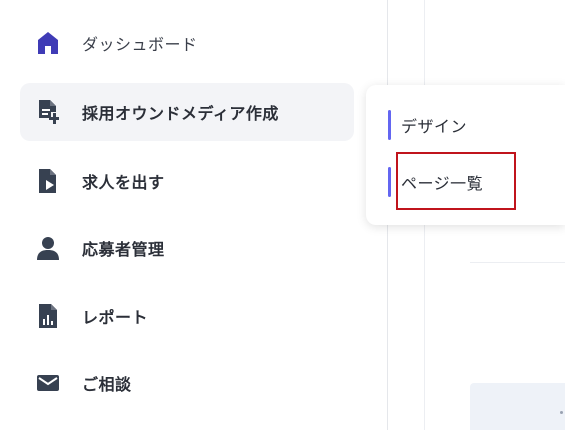 This screenshot has width=565, height=430. What do you see at coordinates (180, 113) in the screenshot?
I see `sidebar-item-label: 採用オウンドメディア作成` at bounding box center [180, 113].